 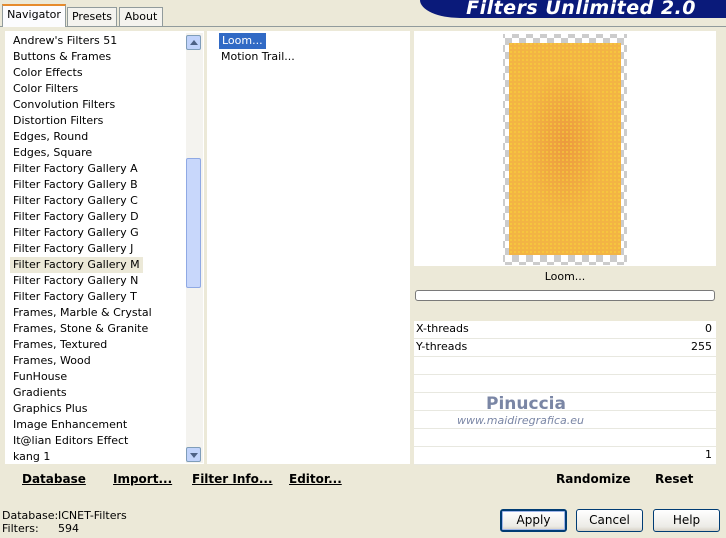 I want to click on param-row: 1, so click(x=565, y=456).